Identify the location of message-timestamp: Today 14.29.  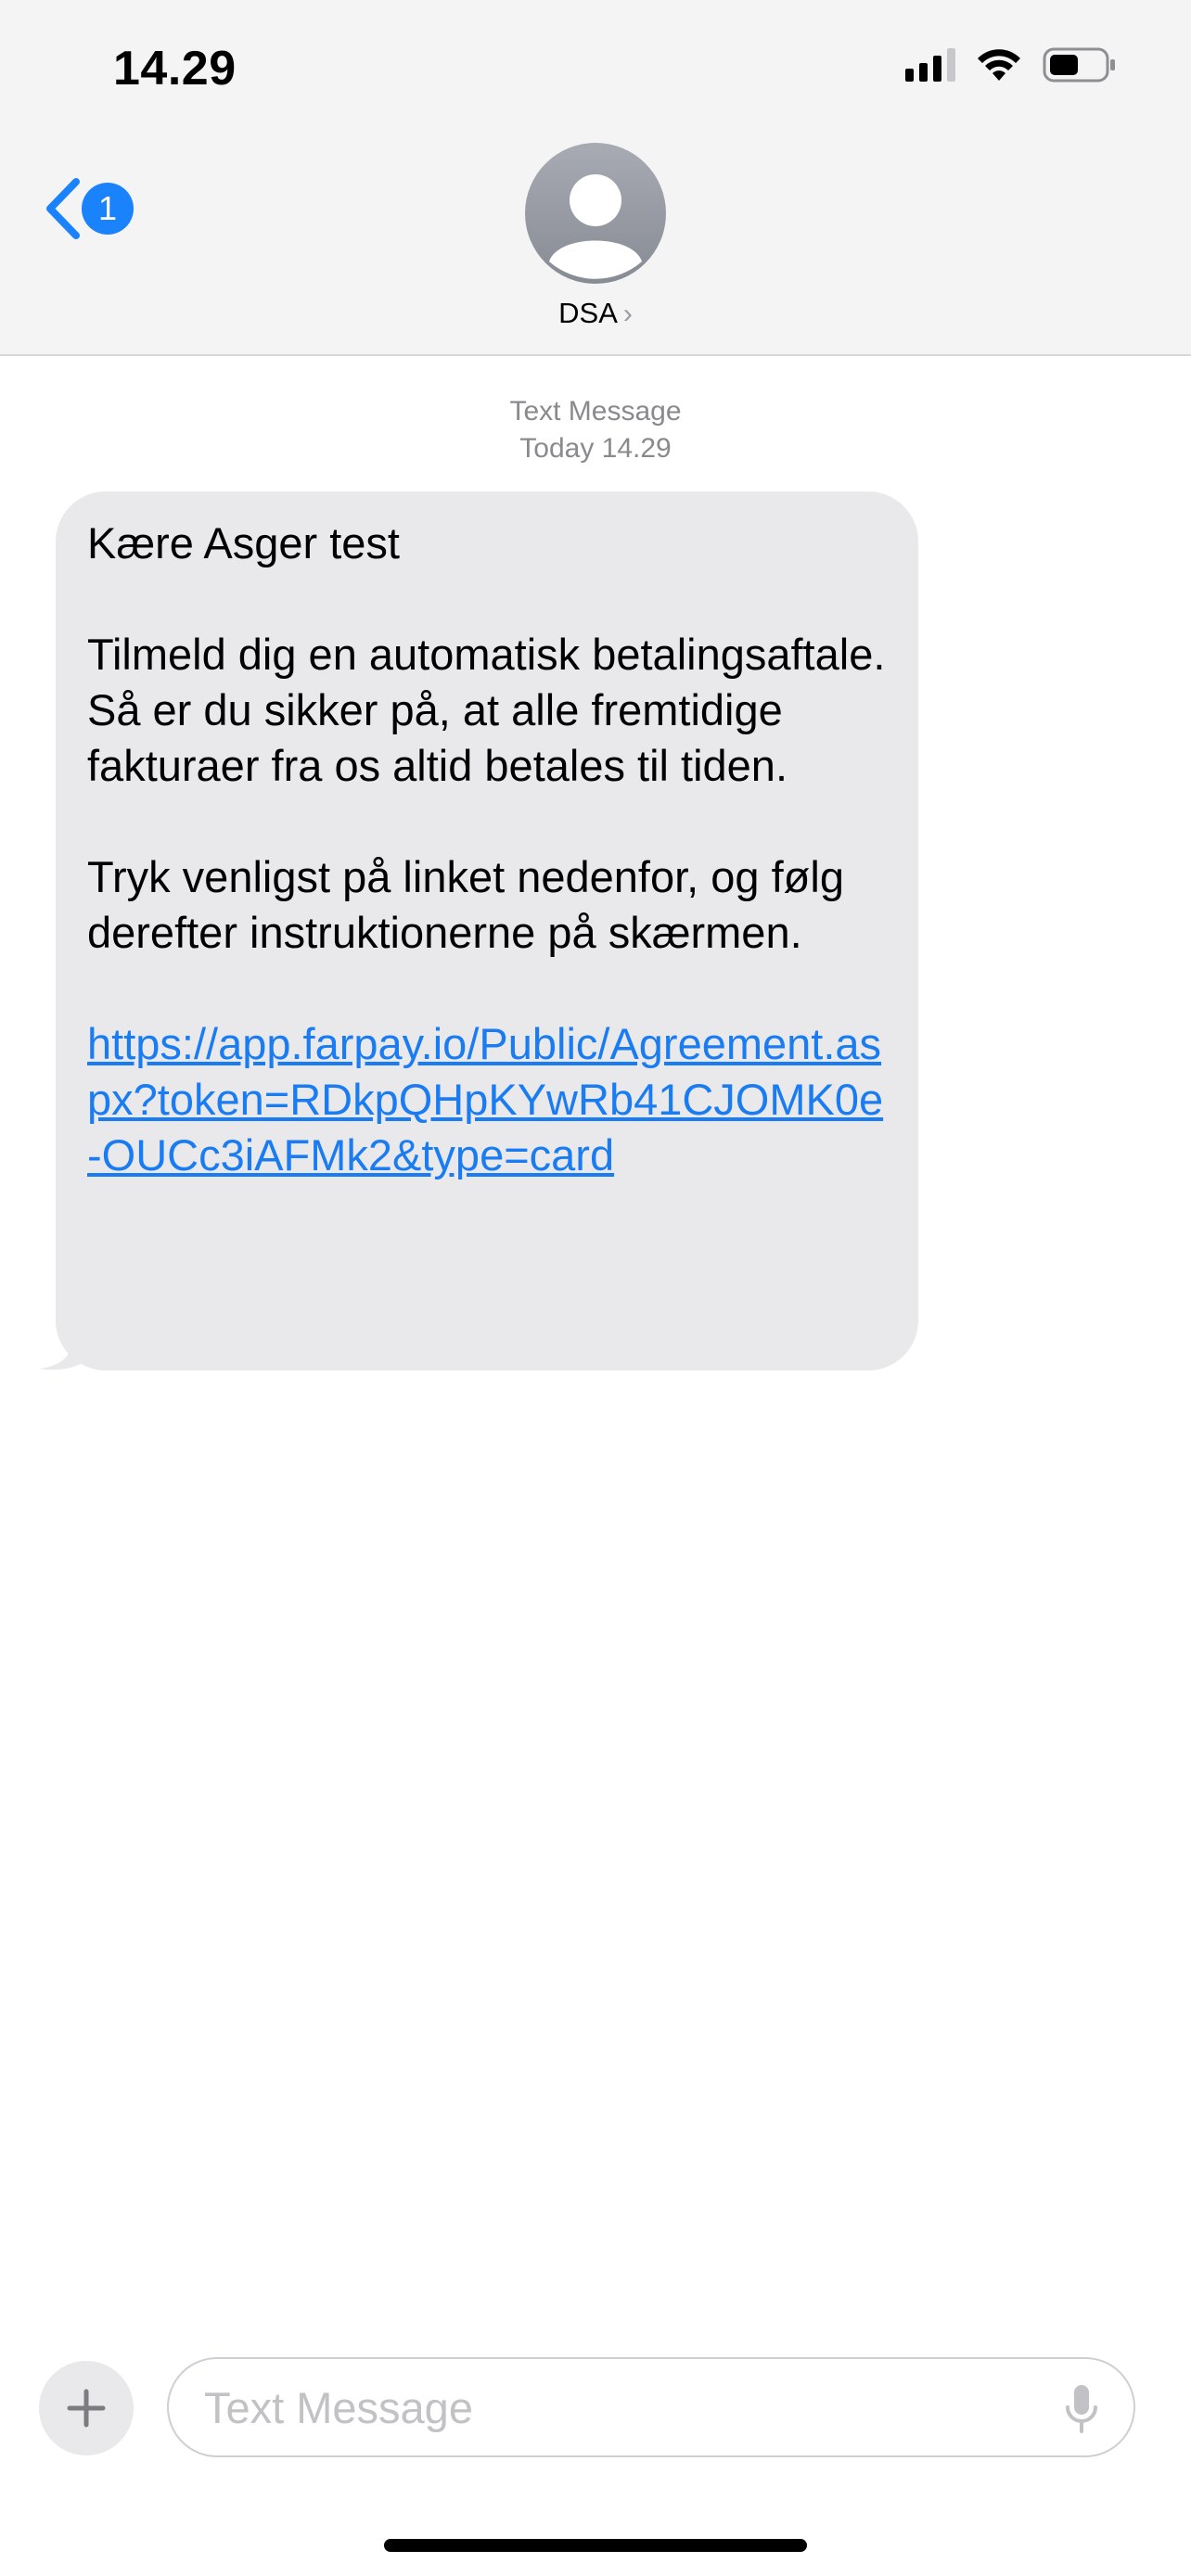
(595, 448).